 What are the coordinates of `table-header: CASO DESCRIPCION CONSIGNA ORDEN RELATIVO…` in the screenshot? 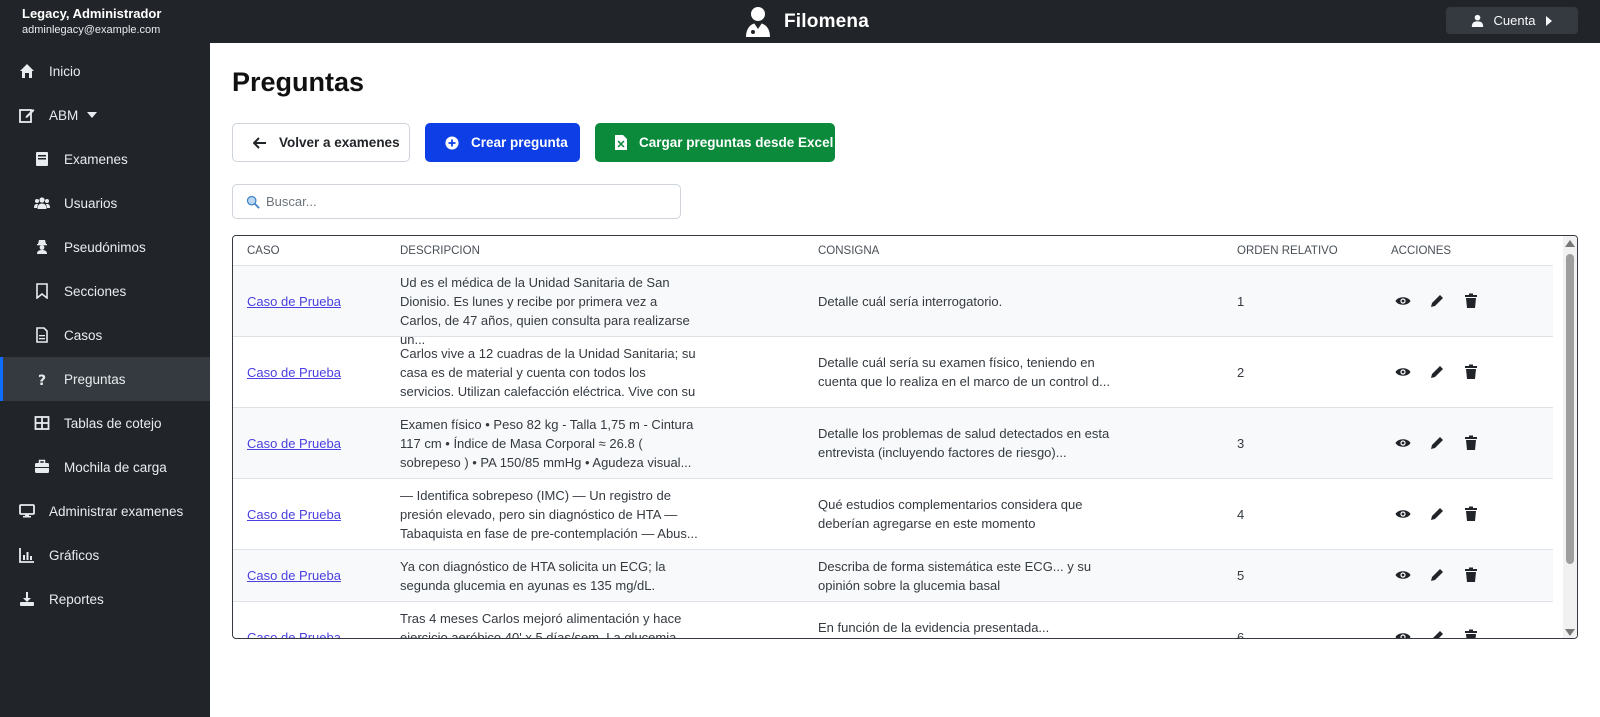 It's located at (893, 251).